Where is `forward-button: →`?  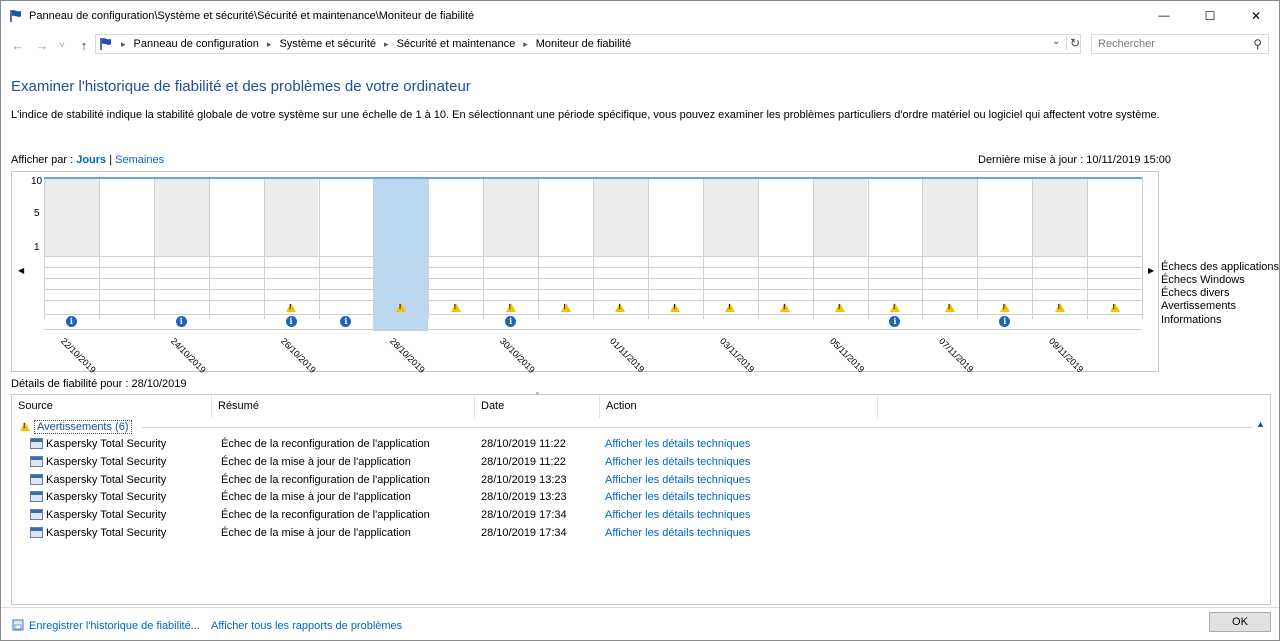
forward-button: → is located at coordinates (42, 45).